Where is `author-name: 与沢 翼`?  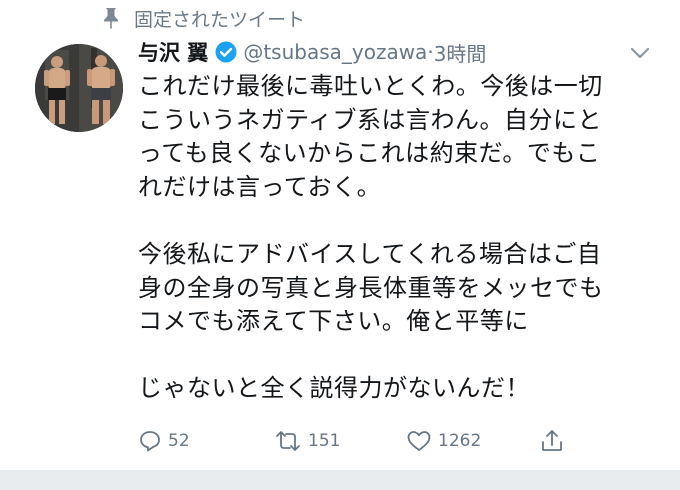 author-name: 与沢 翼 is located at coordinates (173, 52).